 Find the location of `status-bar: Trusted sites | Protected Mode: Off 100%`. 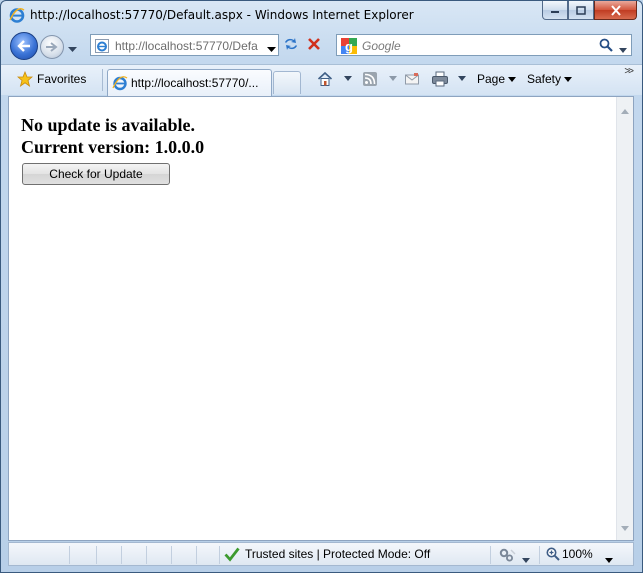

status-bar: Trusted sites | Protected Mode: Off 100% is located at coordinates (321, 554).